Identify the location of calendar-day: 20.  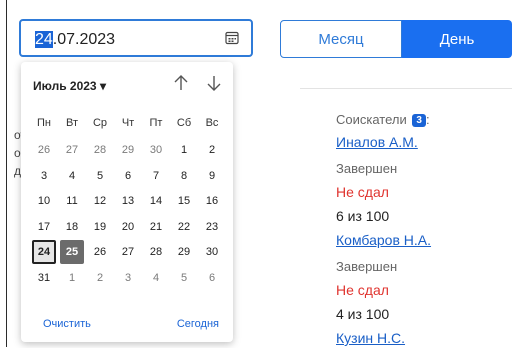
(128, 227).